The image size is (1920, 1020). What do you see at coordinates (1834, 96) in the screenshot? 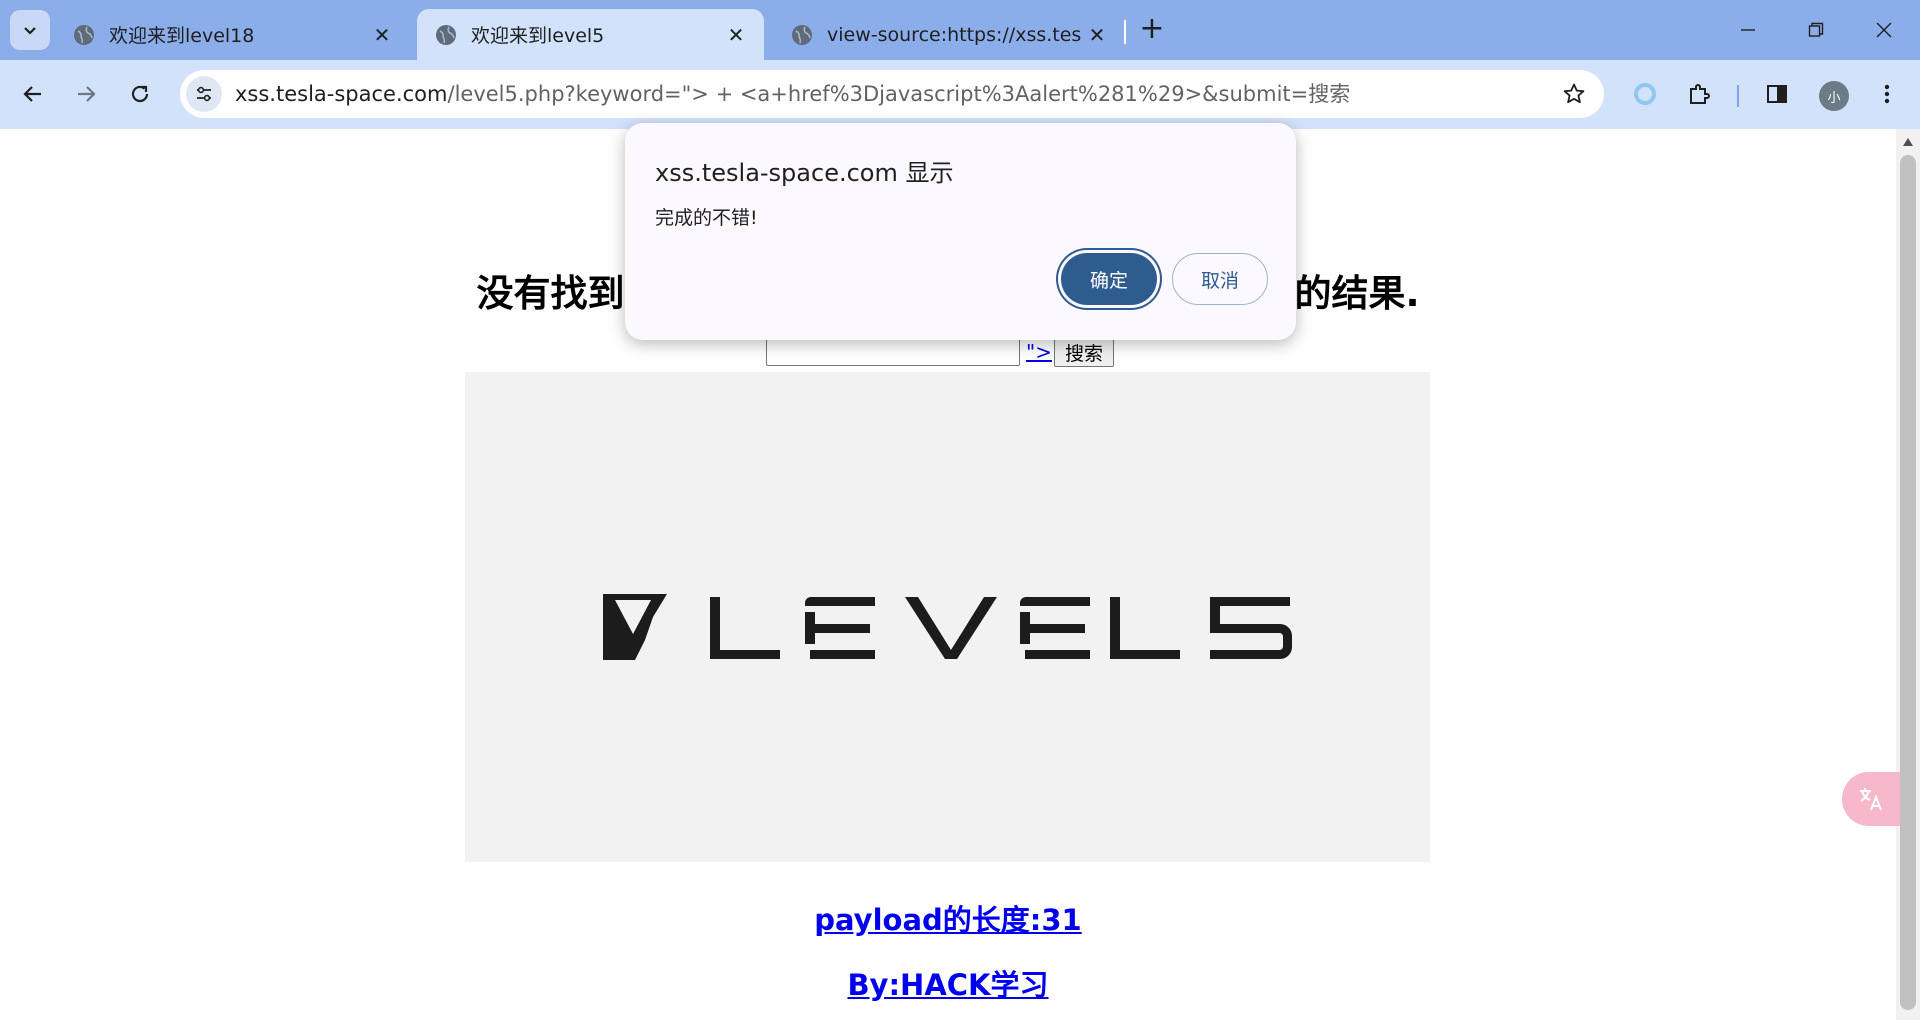
I see `avatar: 小` at bounding box center [1834, 96].